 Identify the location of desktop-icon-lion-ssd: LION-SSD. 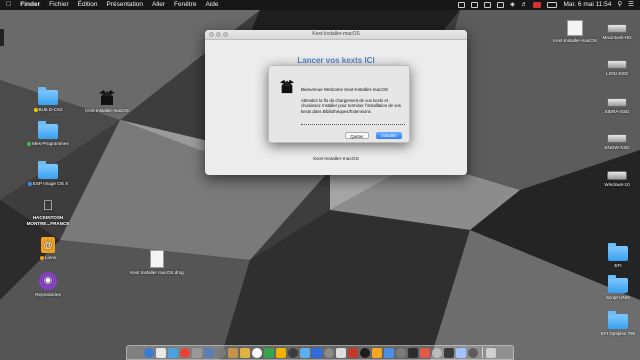
(613, 68).